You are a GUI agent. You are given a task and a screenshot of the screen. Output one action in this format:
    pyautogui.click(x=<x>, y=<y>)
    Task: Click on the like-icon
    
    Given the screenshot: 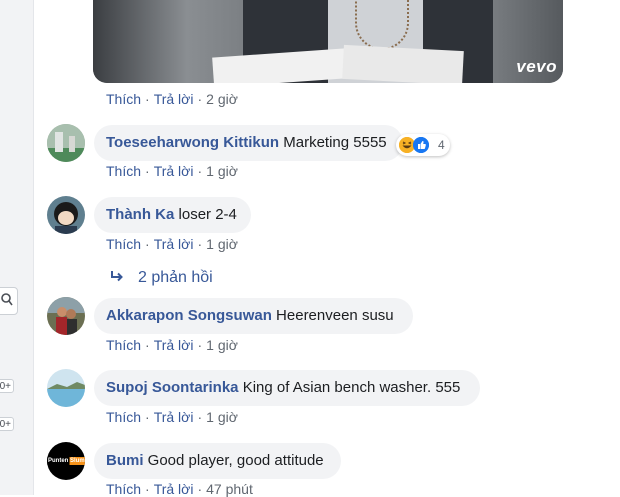 What is the action you would take?
    pyautogui.click(x=421, y=145)
    